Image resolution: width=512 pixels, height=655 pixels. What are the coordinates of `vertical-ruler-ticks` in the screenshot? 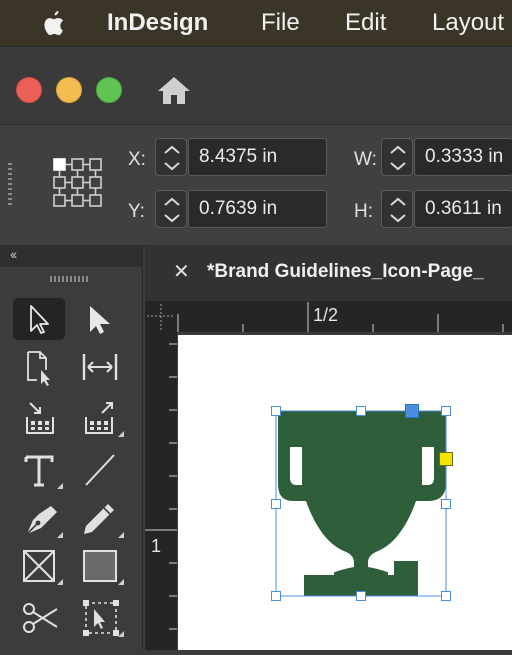 It's located at (161, 486).